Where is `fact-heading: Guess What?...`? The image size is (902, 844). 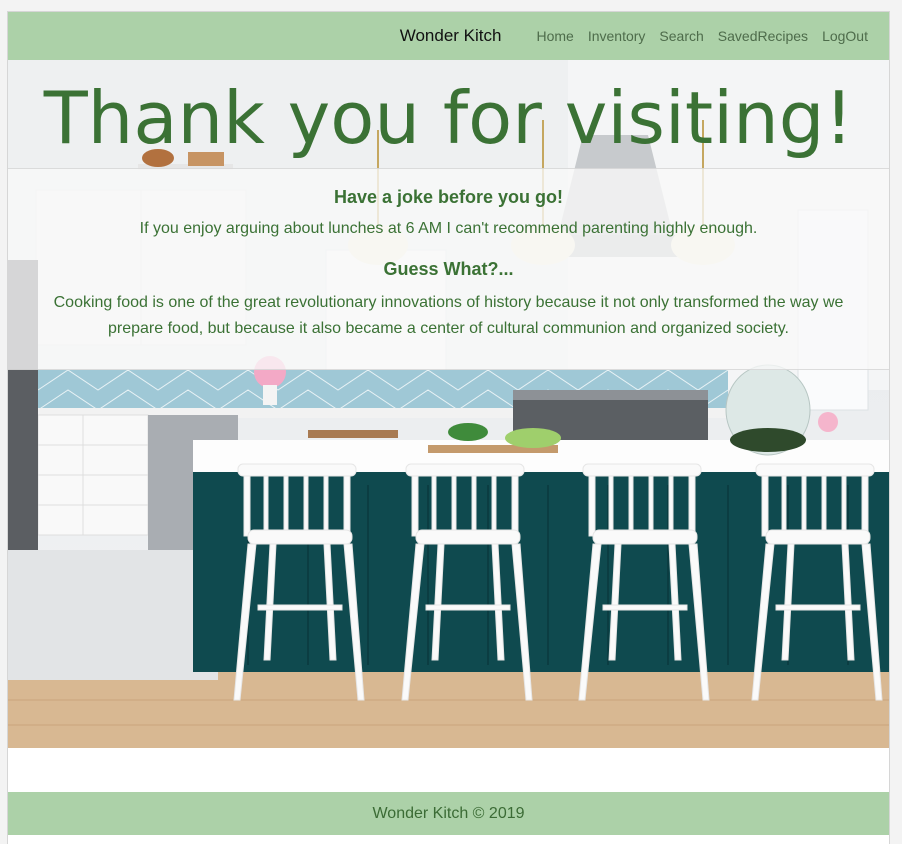 fact-heading: Guess What?... is located at coordinates (448, 269).